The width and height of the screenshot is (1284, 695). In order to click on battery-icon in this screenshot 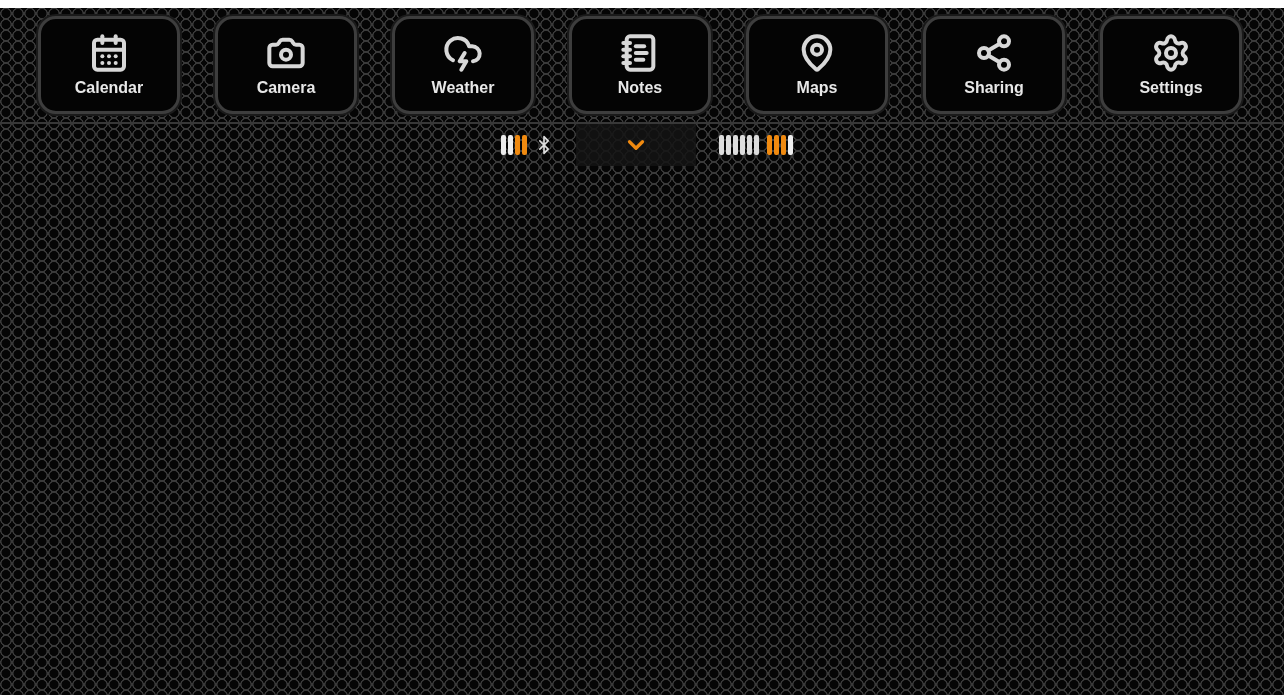, I will do `click(739, 145)`.